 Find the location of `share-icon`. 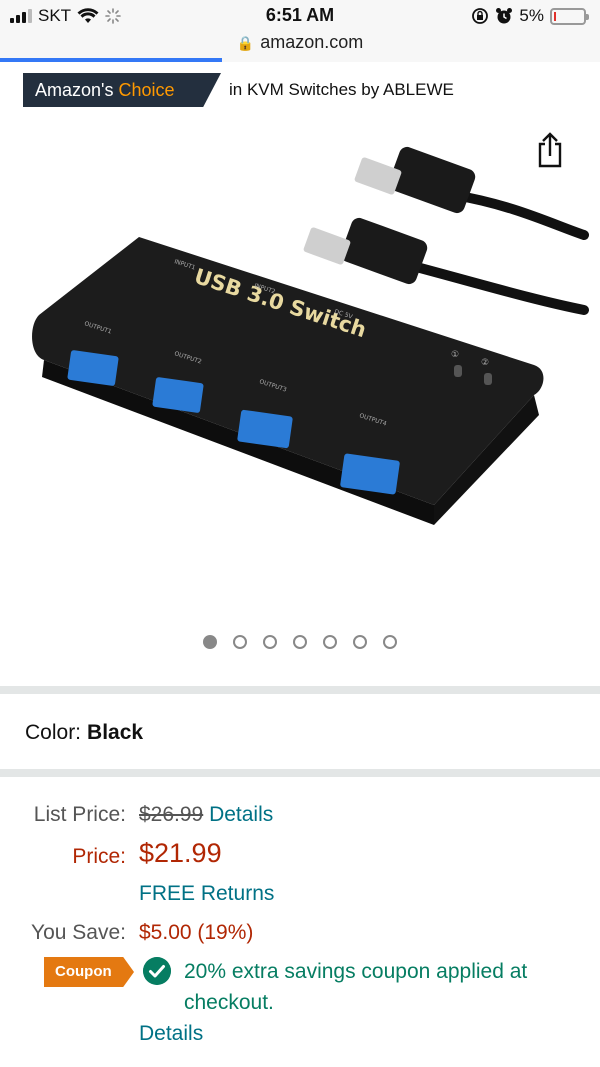

share-icon is located at coordinates (550, 150).